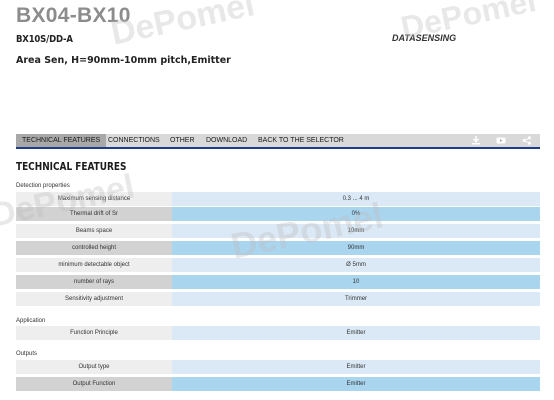 The image size is (554, 400). I want to click on share-icon, so click(527, 140).